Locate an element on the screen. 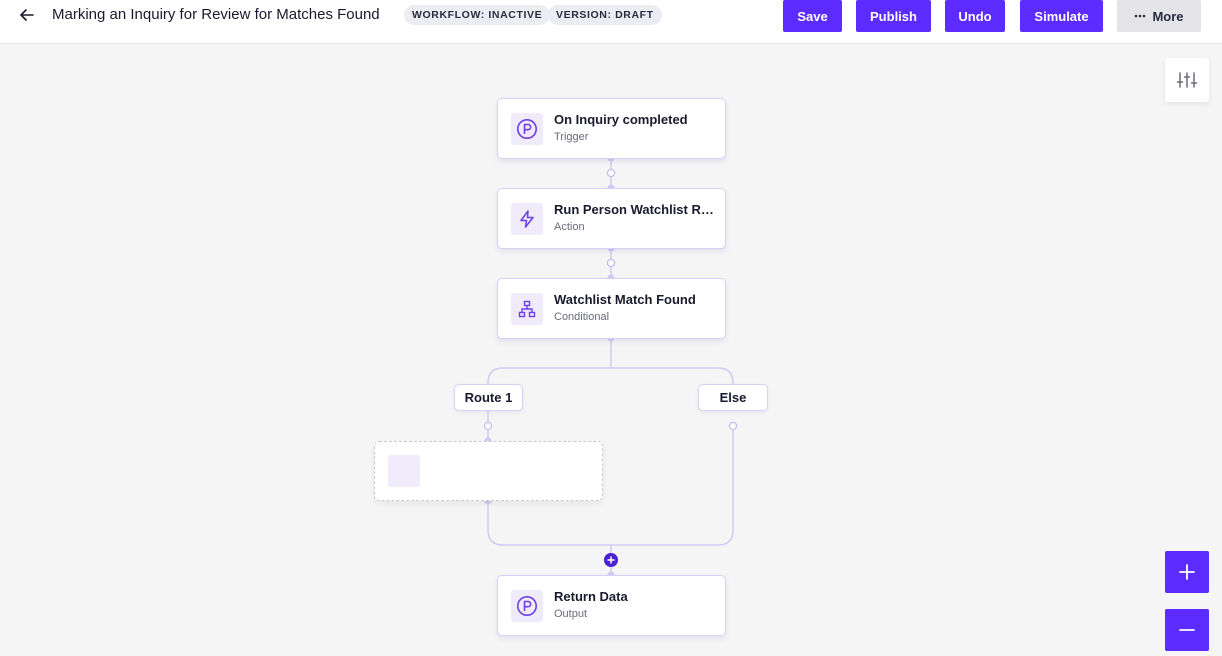 The height and width of the screenshot is (656, 1222). else-branch: Else is located at coordinates (733, 397).